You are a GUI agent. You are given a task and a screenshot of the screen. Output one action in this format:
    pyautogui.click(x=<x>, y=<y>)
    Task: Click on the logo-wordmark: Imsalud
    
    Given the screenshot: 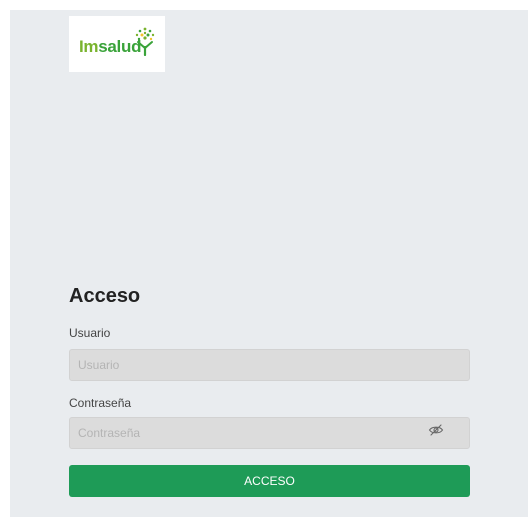 What is the action you would take?
    pyautogui.click(x=110, y=47)
    